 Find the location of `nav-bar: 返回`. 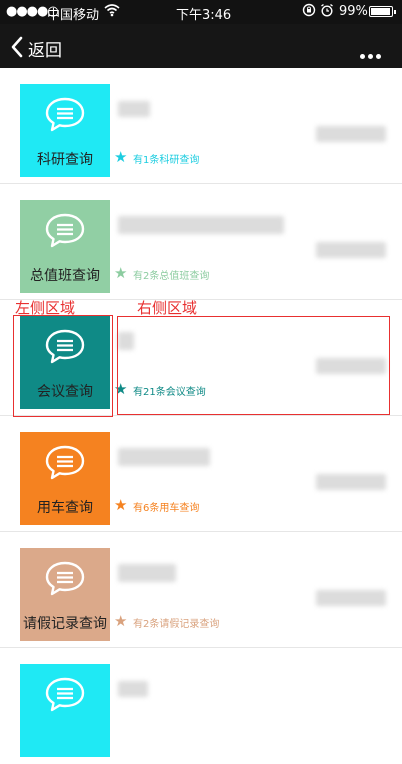

nav-bar: 返回 is located at coordinates (201, 46).